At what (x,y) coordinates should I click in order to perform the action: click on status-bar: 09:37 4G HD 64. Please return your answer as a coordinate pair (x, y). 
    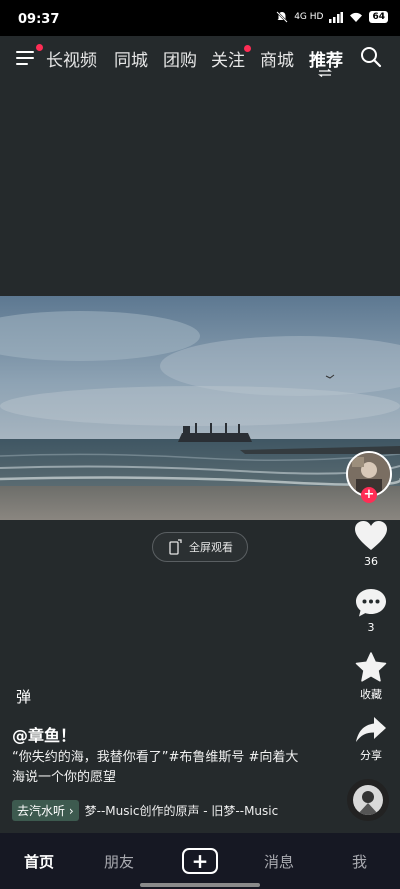
    Looking at the image, I should click on (200, 18).